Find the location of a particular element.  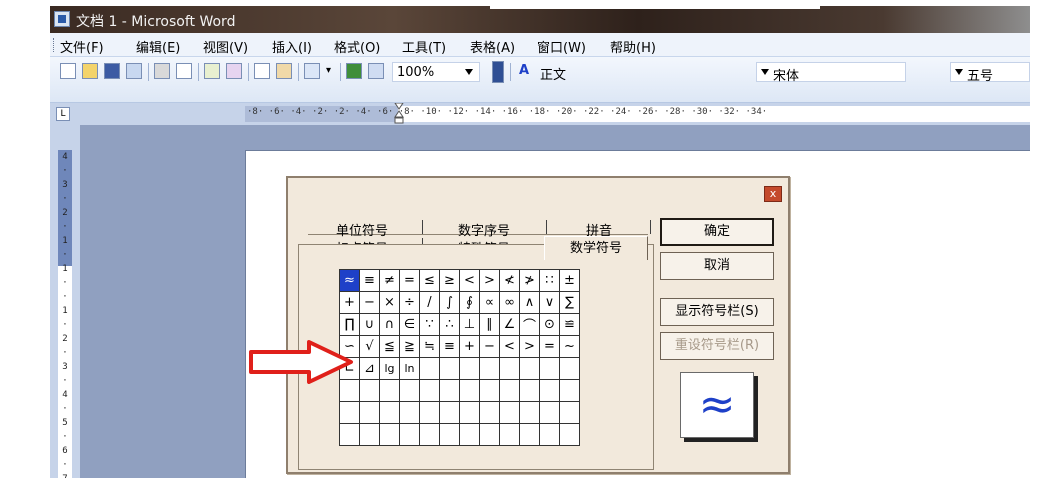

toolbar-options-icon is located at coordinates (498, 72).